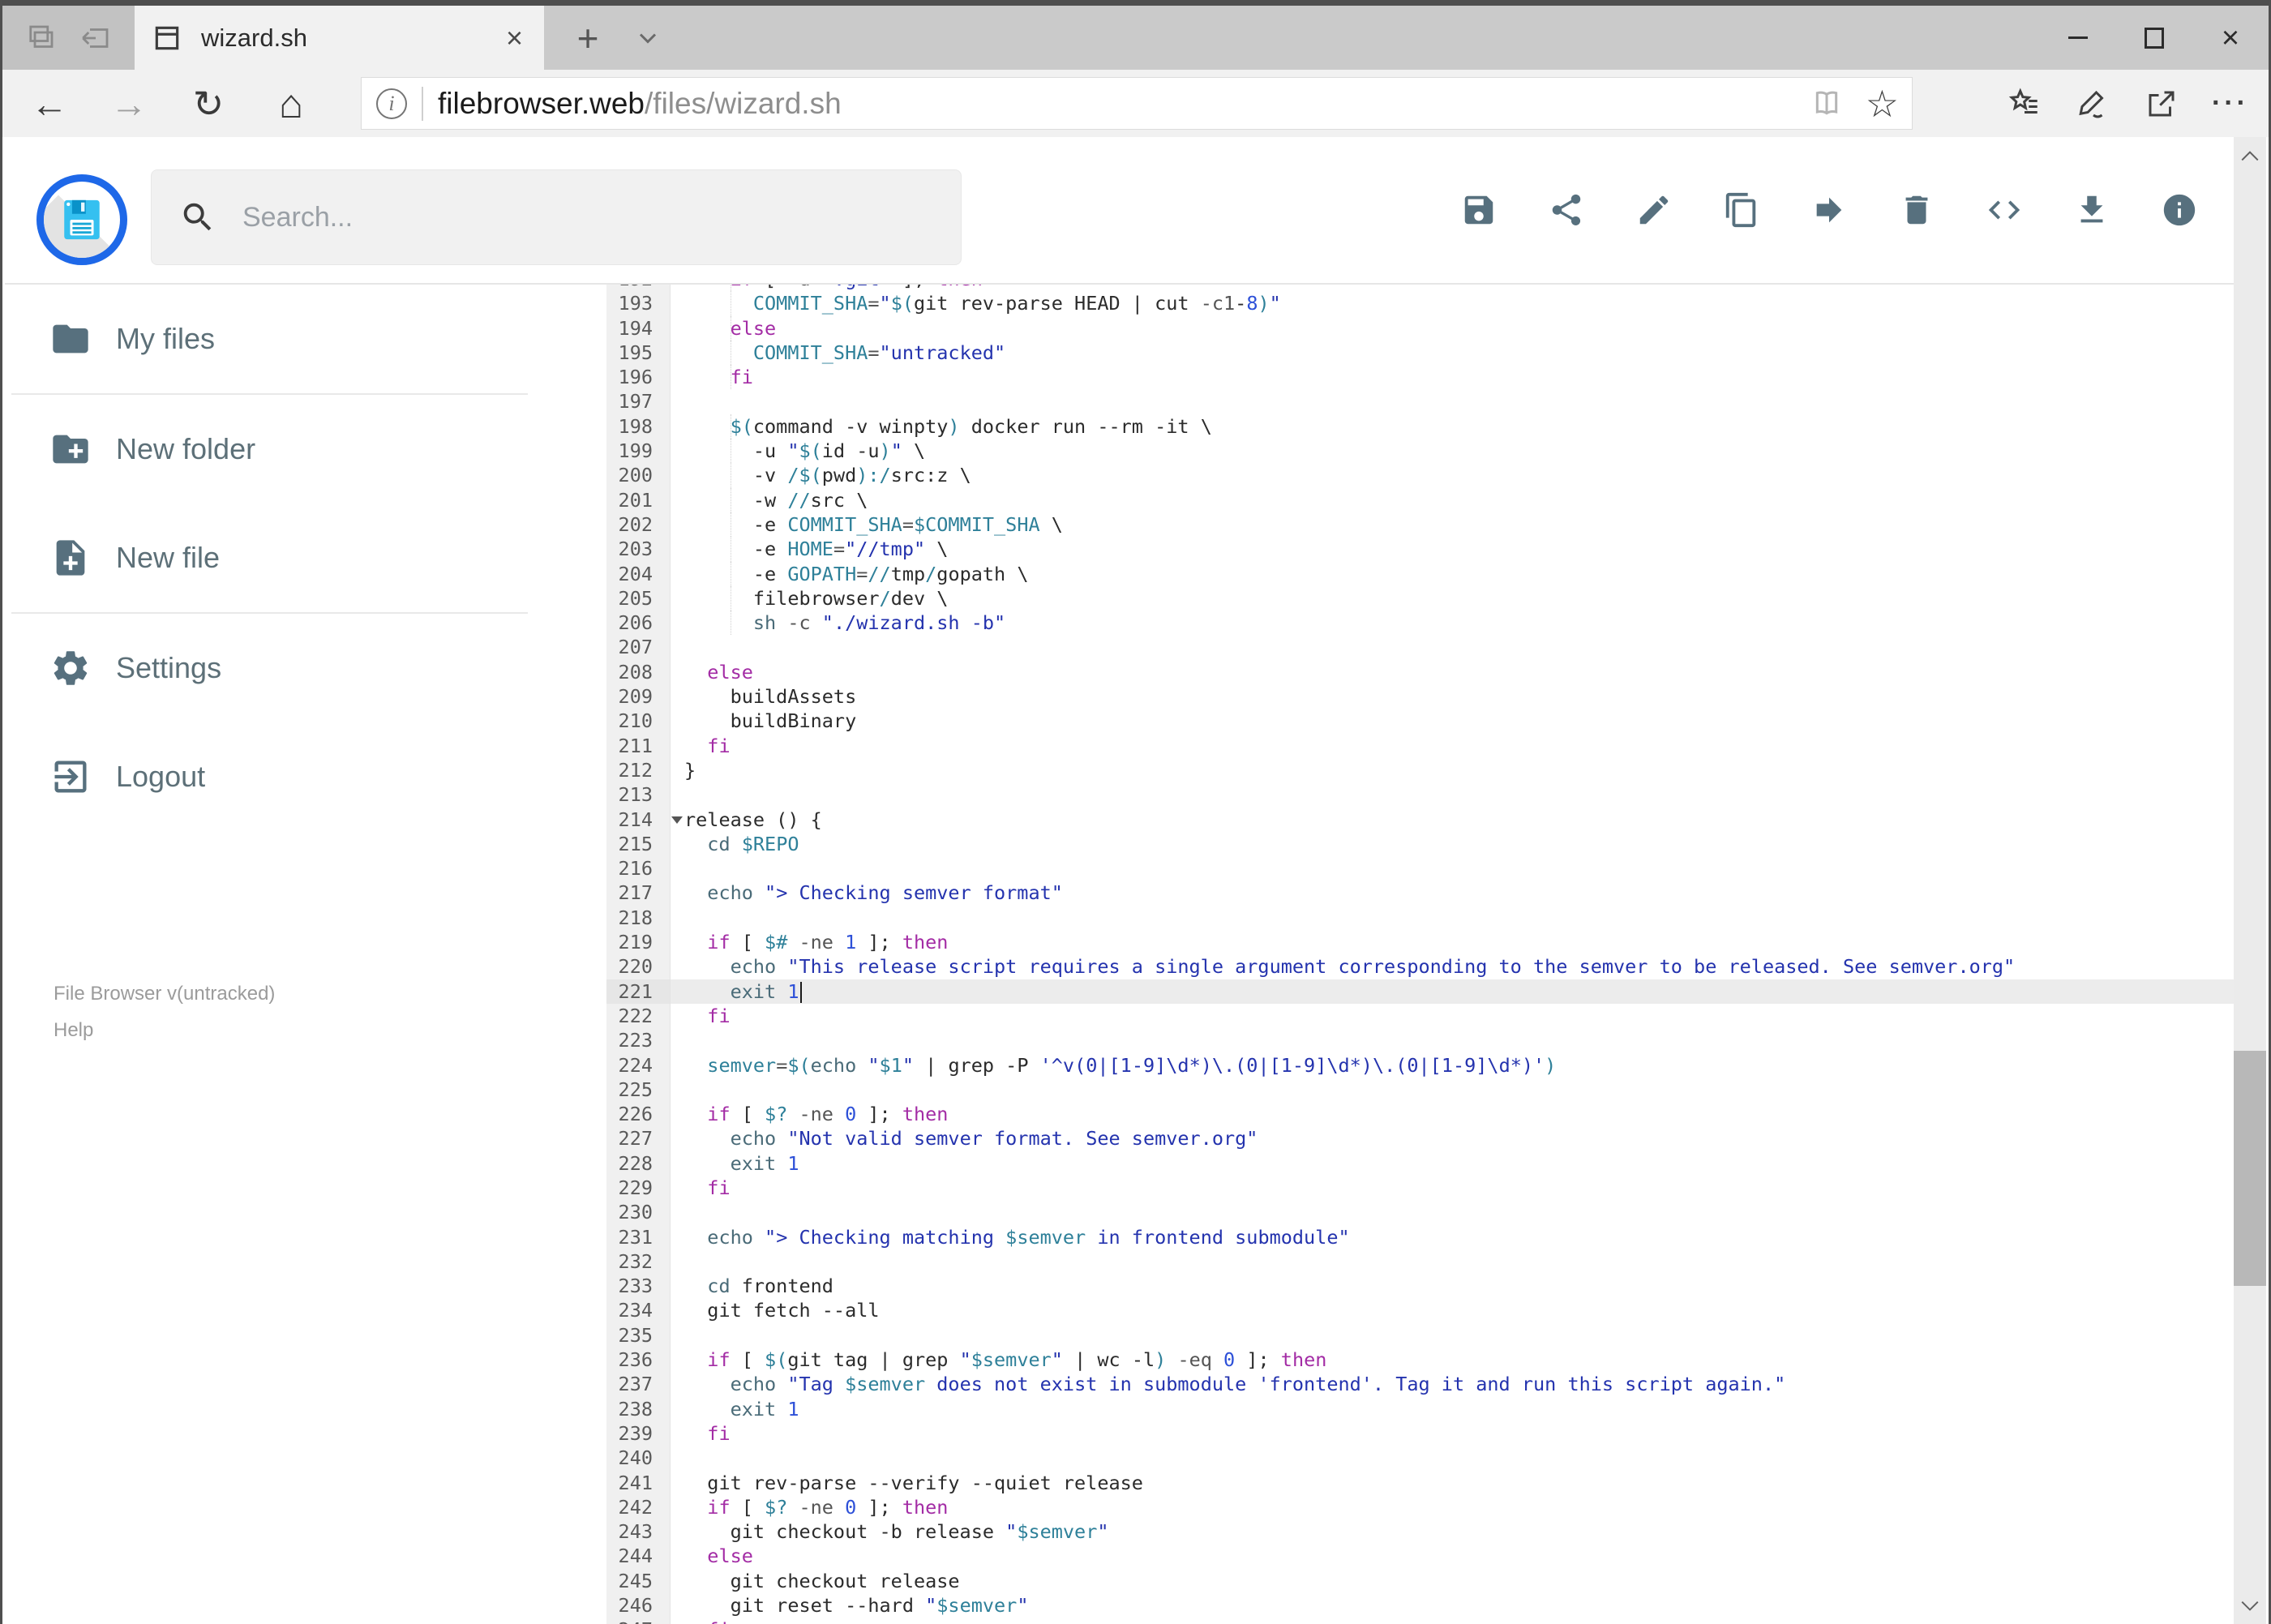  What do you see at coordinates (1420, 918) in the screenshot?
I see `code-line-218: 218` at bounding box center [1420, 918].